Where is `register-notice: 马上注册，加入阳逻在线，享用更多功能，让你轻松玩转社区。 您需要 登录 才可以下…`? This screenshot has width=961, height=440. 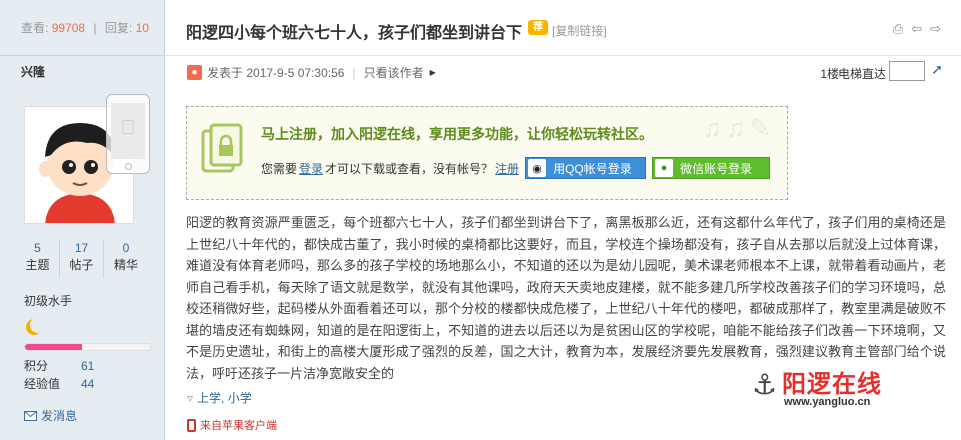 register-notice: 马上注册，加入阳逻在线，享用更多功能，让你轻松玩转社区。 您需要 登录 才可以下… is located at coordinates (487, 153).